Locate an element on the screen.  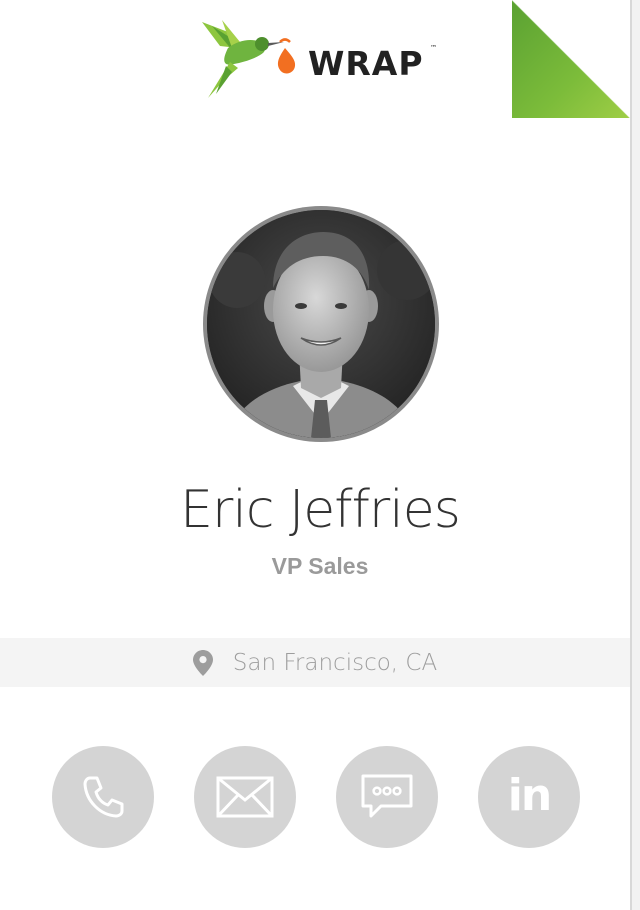
call-button is located at coordinates (103, 797).